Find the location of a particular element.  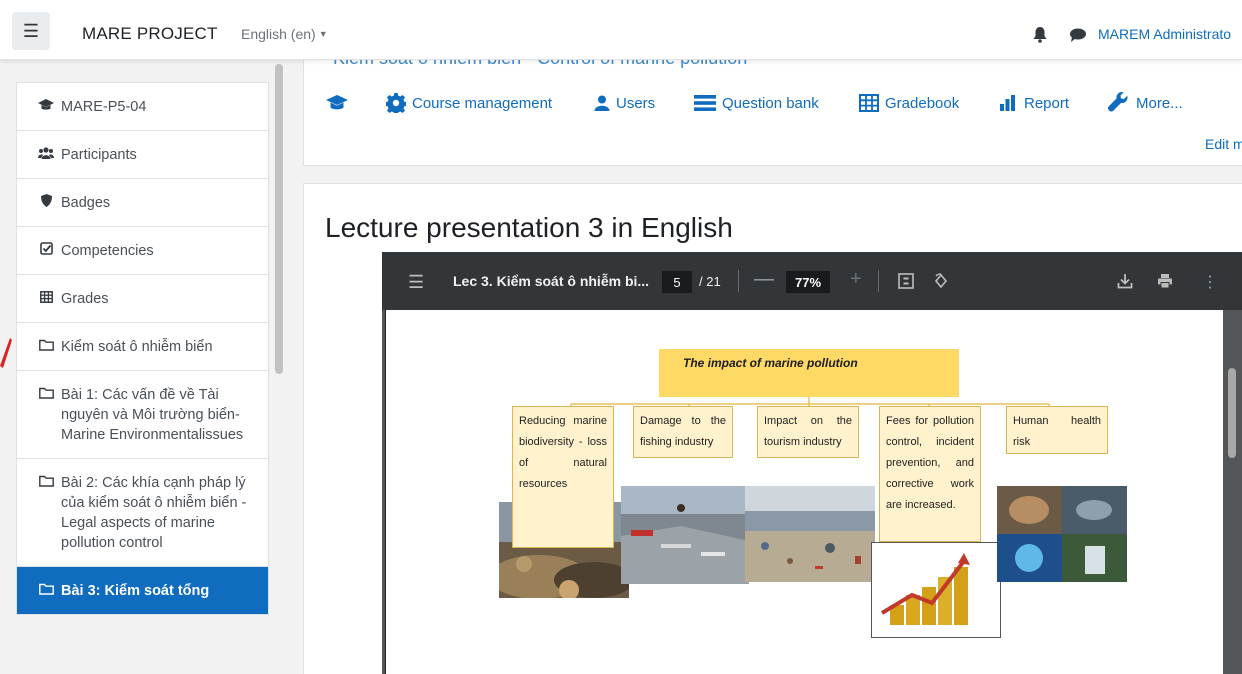

site-name: MARE PROJECT is located at coordinates (150, 34).